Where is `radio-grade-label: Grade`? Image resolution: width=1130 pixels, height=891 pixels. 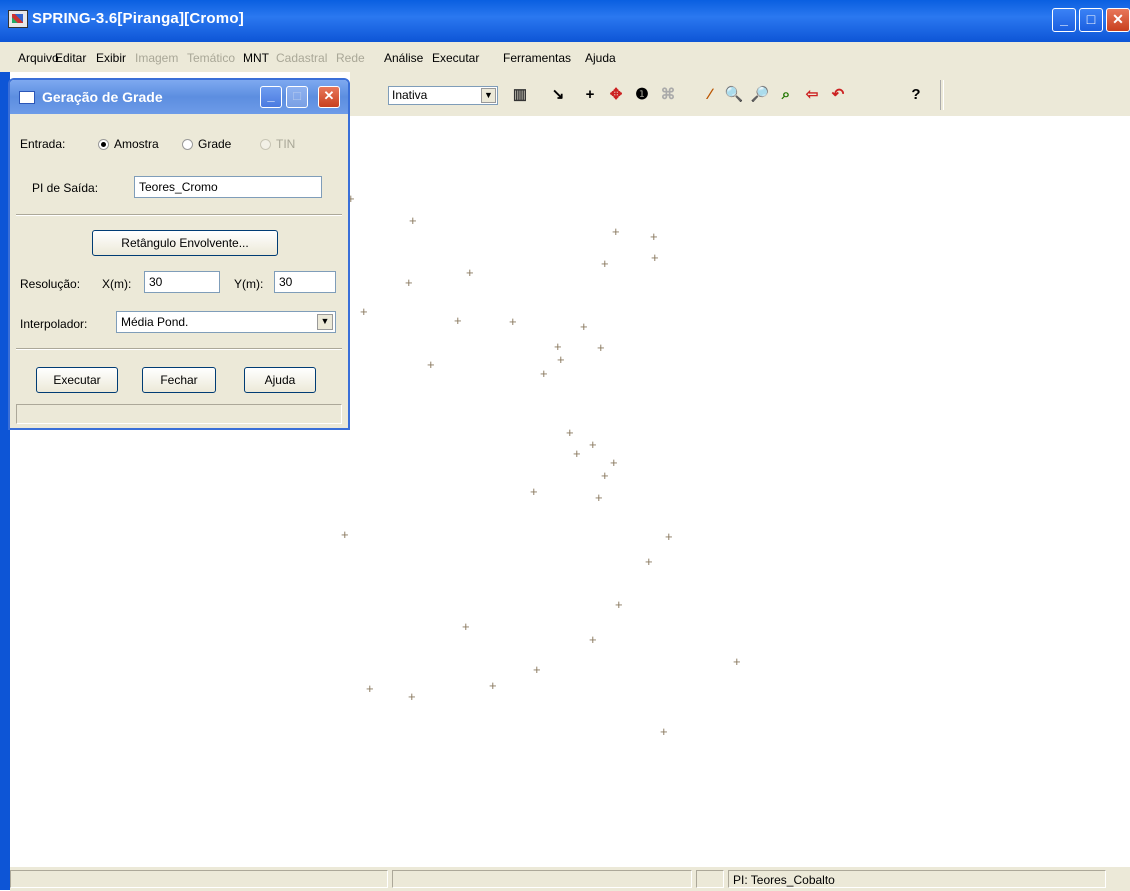 radio-grade-label: Grade is located at coordinates (214, 144).